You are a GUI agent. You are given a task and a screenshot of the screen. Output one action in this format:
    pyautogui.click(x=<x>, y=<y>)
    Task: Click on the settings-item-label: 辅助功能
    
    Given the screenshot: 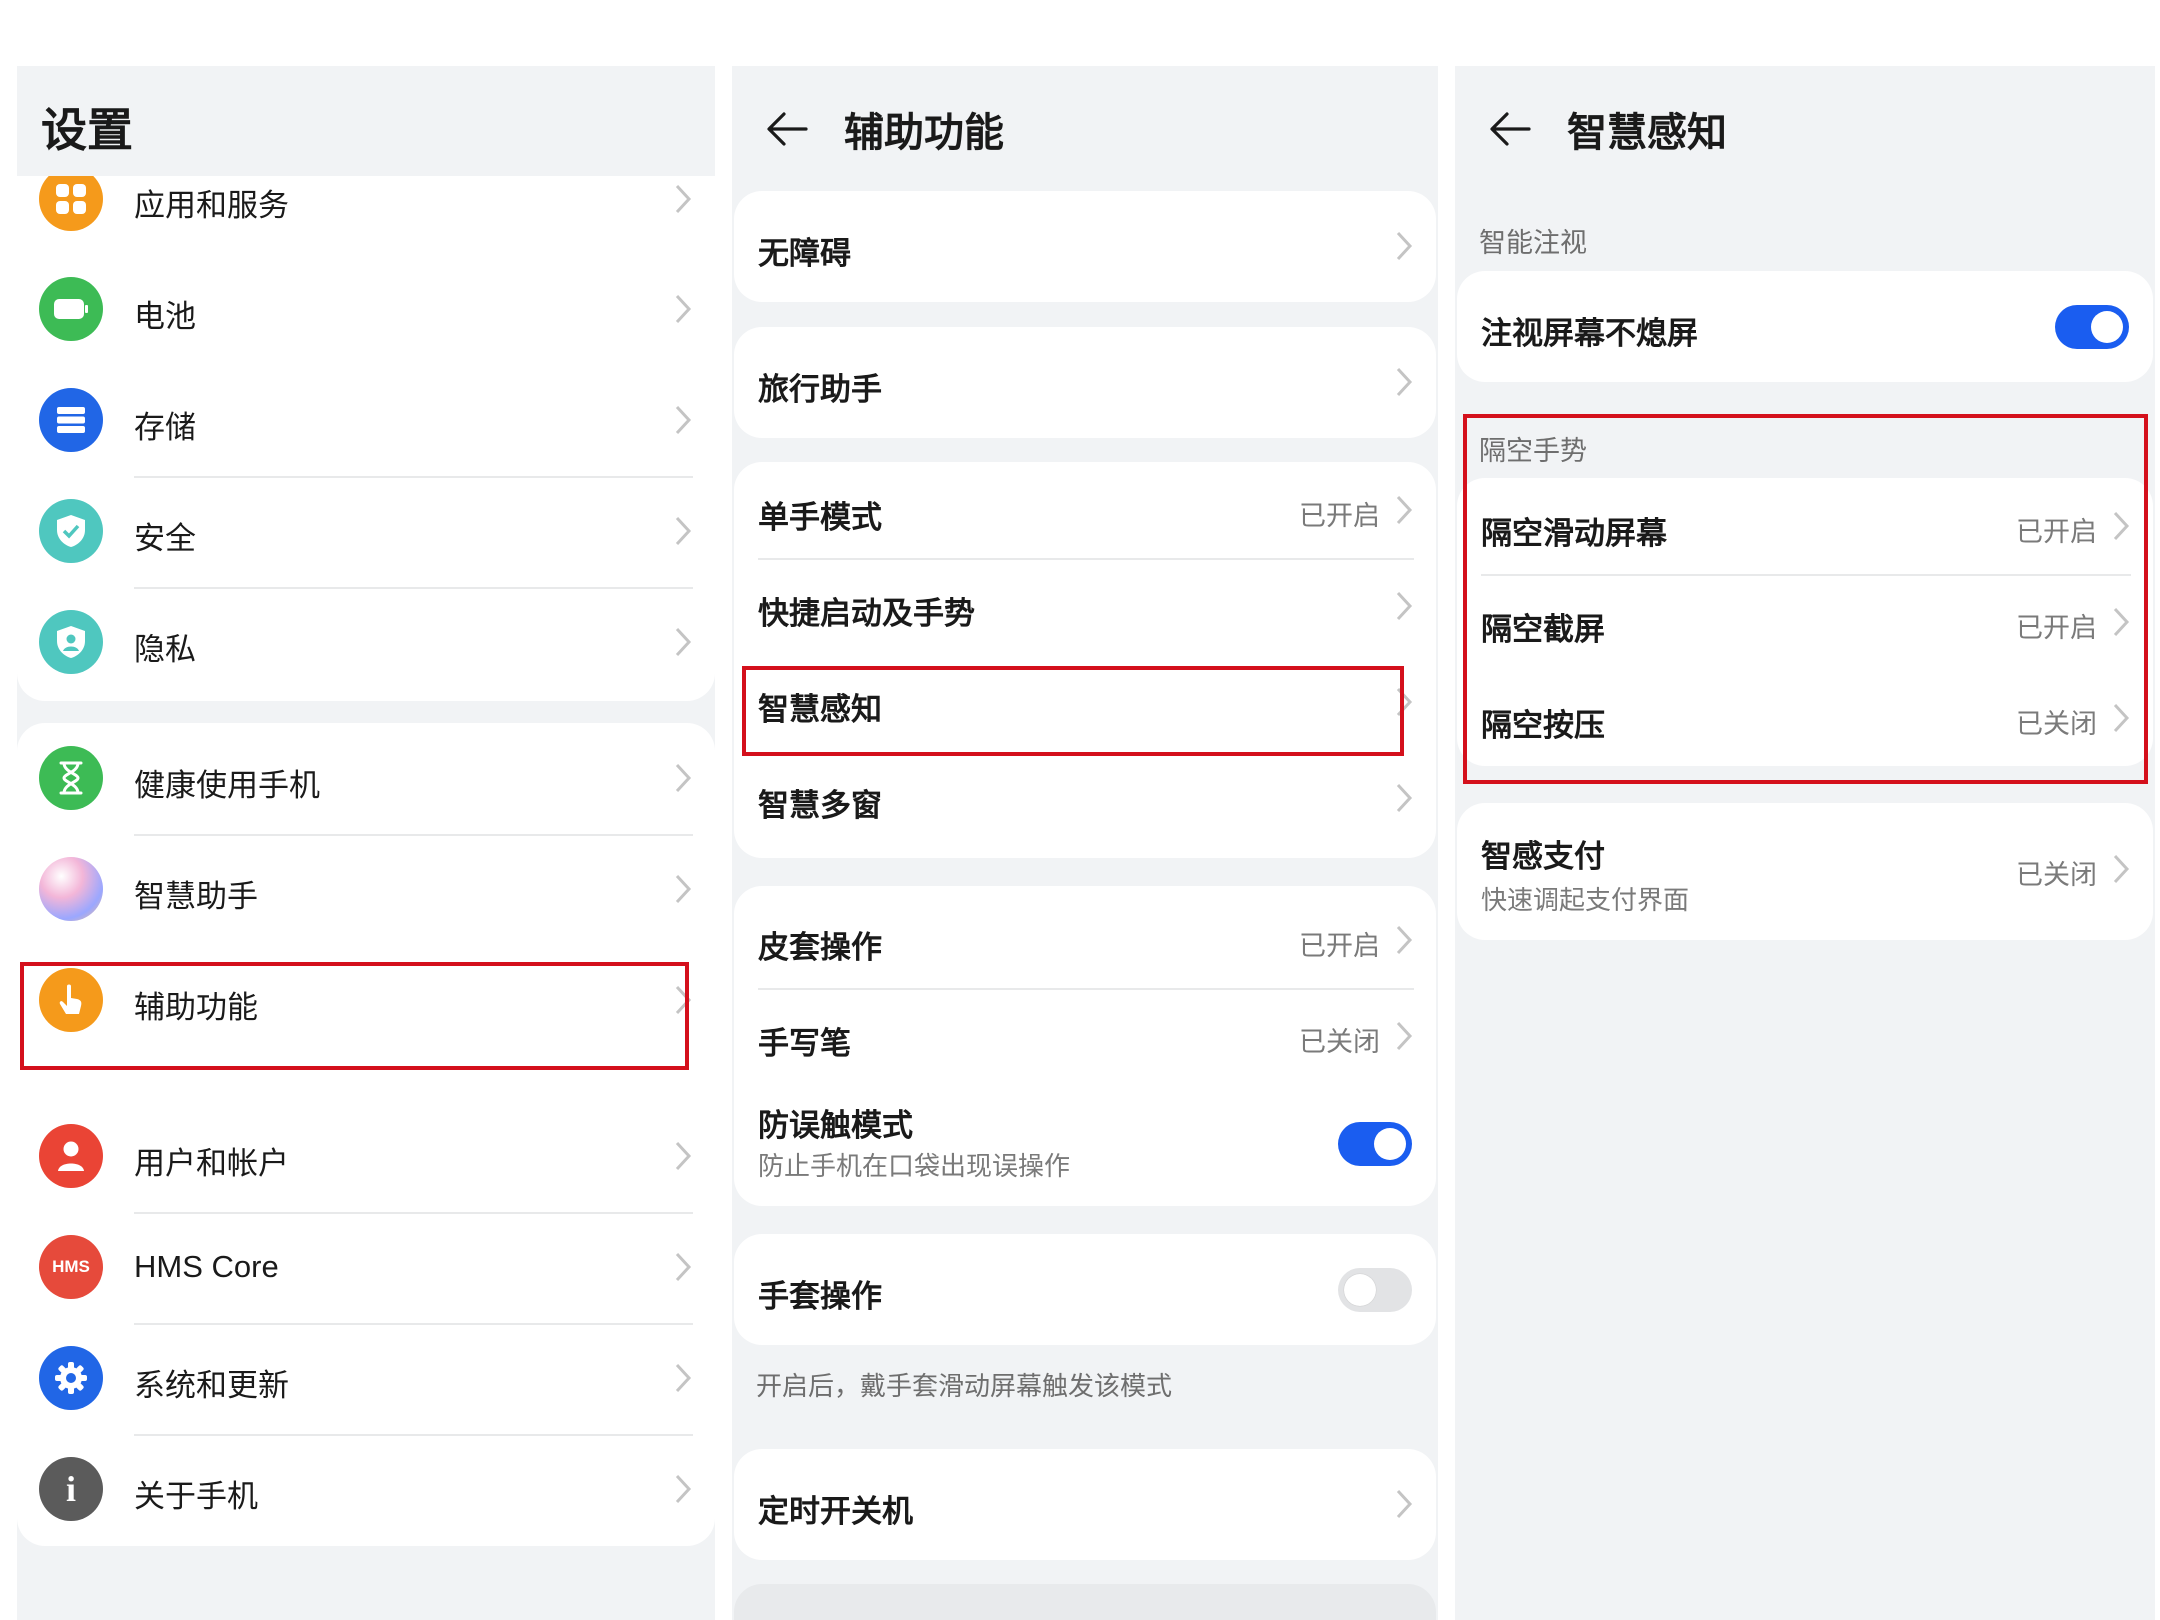 What is the action you would take?
    pyautogui.click(x=196, y=1008)
    